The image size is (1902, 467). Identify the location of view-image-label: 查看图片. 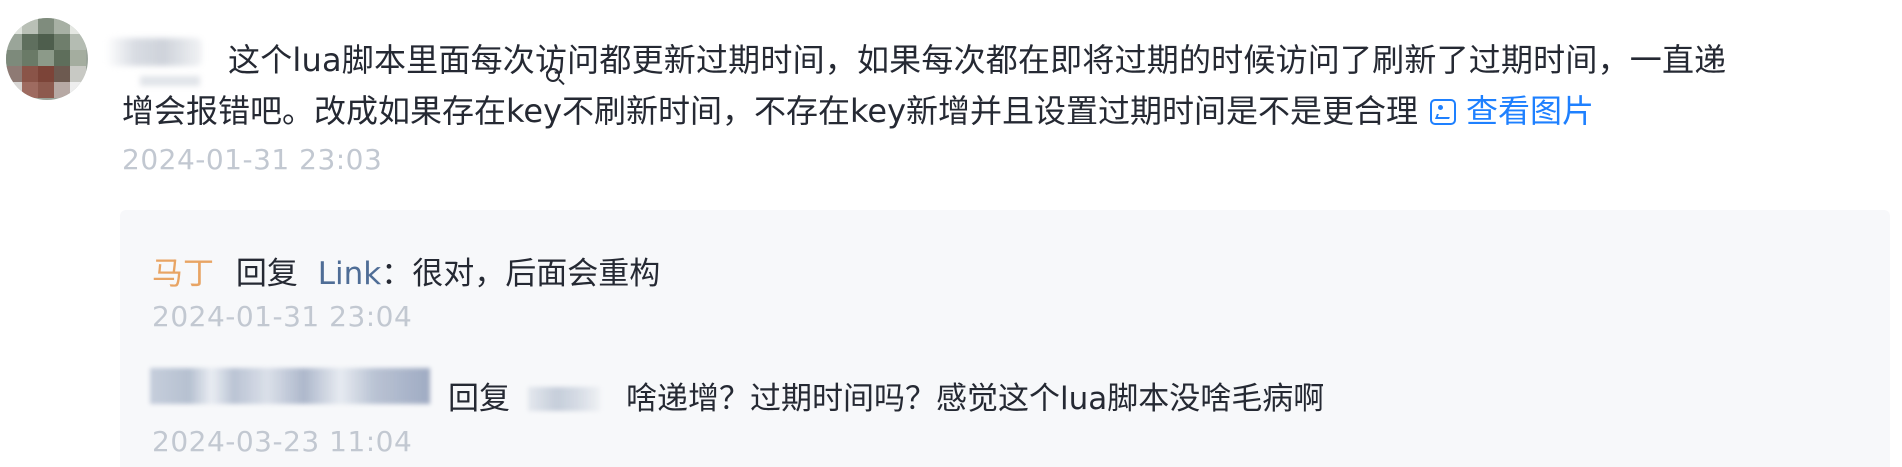
(1530, 111).